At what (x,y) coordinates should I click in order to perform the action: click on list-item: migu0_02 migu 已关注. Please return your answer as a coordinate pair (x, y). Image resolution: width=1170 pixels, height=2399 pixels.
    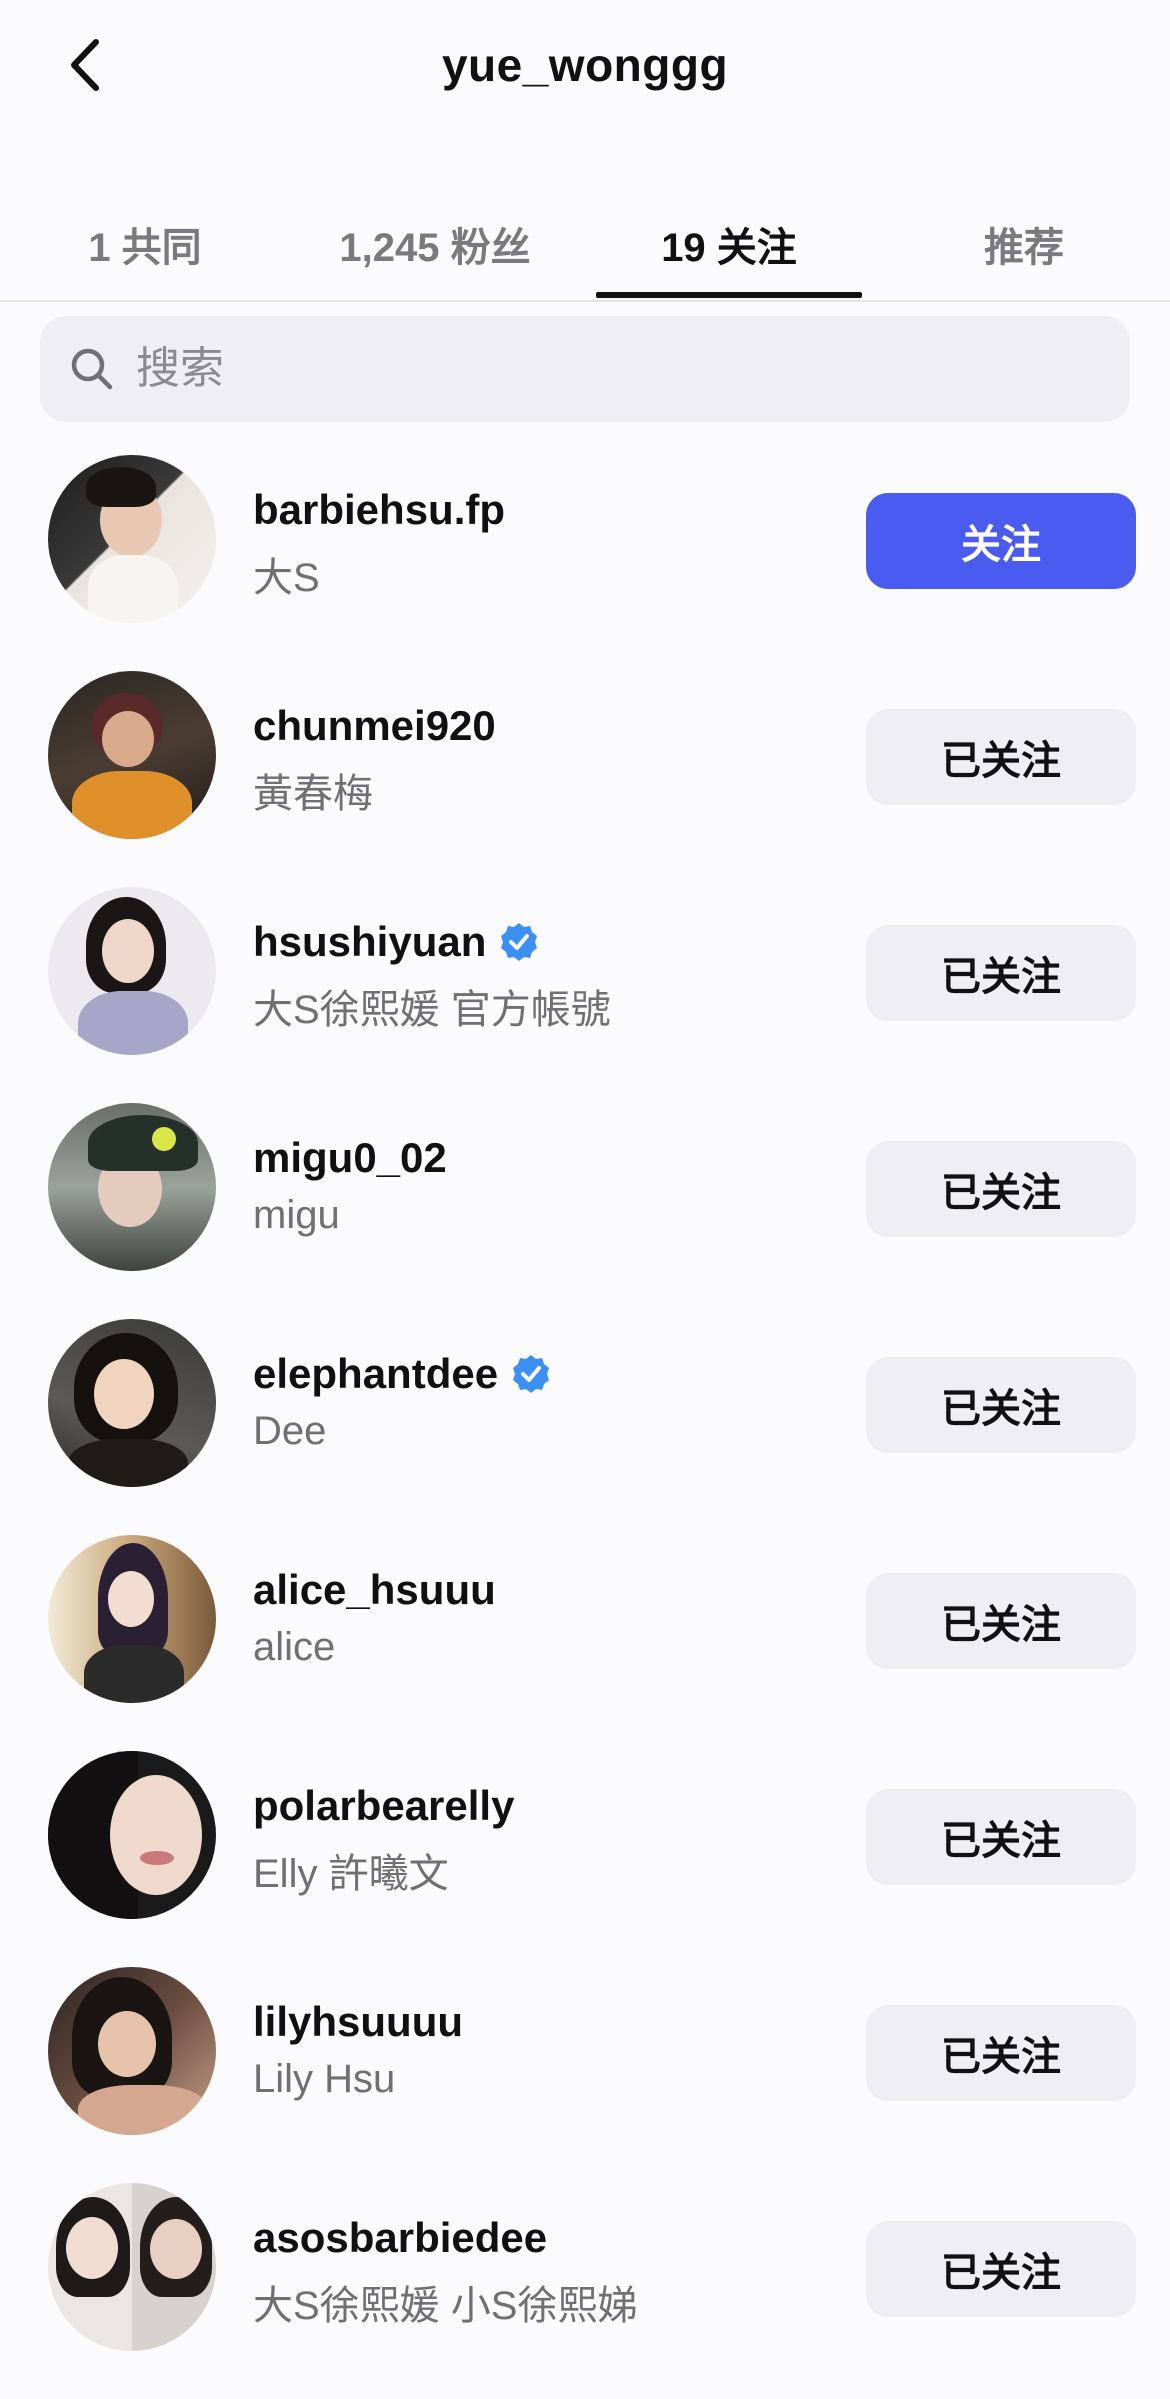
    Looking at the image, I should click on (585, 1211).